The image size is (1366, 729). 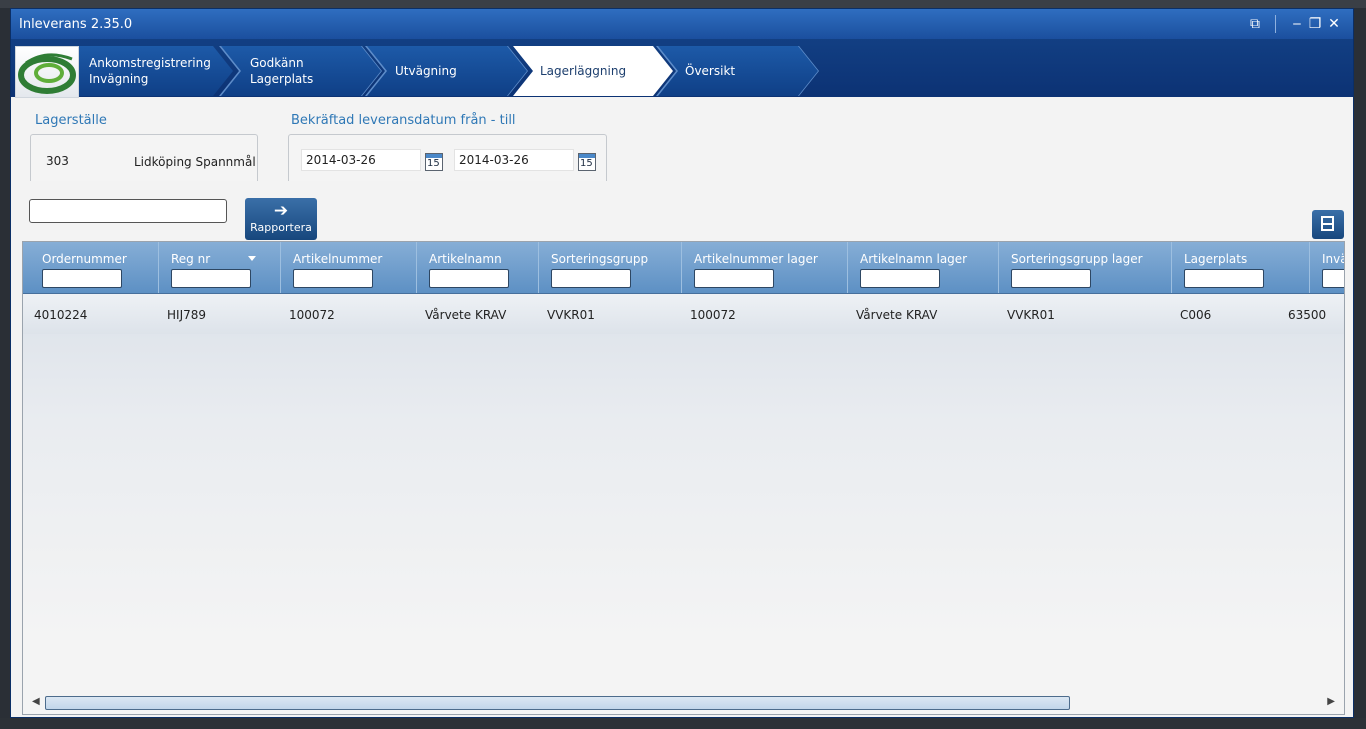 What do you see at coordinates (1331, 701) in the screenshot?
I see `scroll-right-icon: ▶` at bounding box center [1331, 701].